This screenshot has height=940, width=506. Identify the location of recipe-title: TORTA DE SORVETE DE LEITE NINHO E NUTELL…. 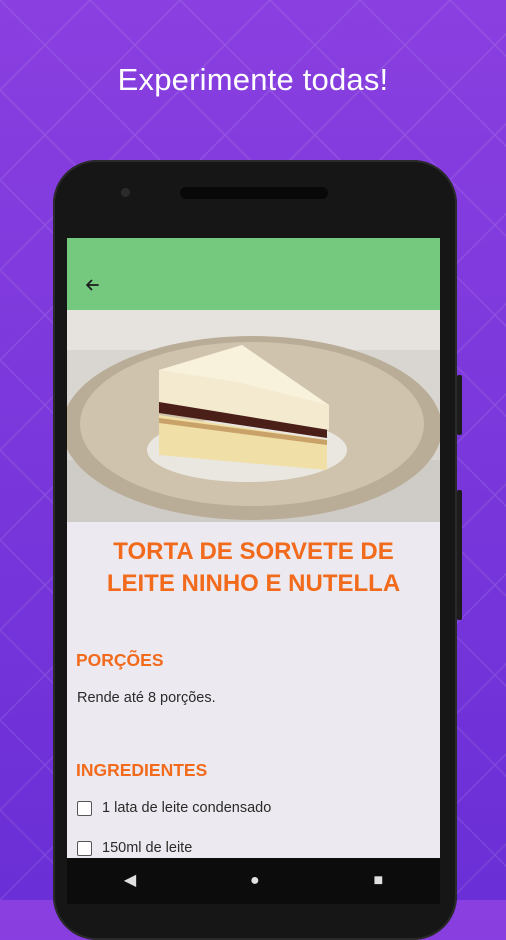
(253, 568).